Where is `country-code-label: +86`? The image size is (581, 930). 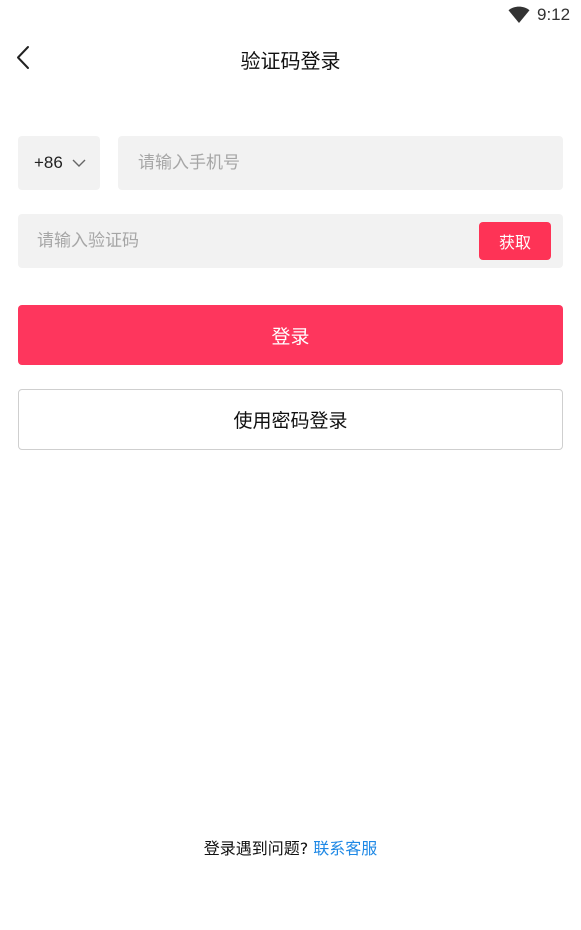
country-code-label: +86 is located at coordinates (48, 162).